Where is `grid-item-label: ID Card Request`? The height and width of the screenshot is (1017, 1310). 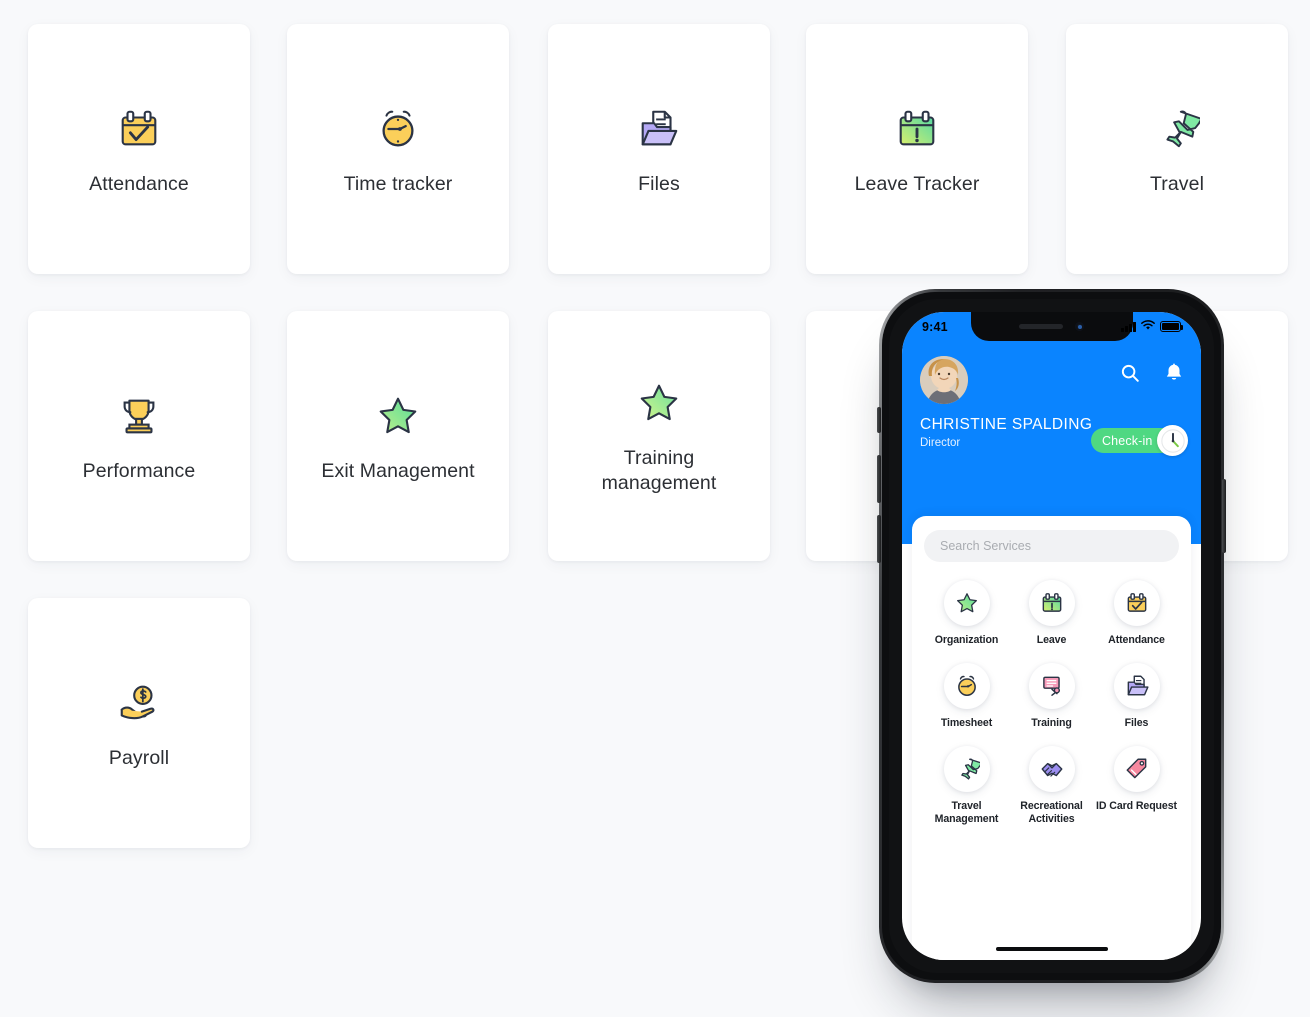
grid-item-label: ID Card Request is located at coordinates (1136, 805).